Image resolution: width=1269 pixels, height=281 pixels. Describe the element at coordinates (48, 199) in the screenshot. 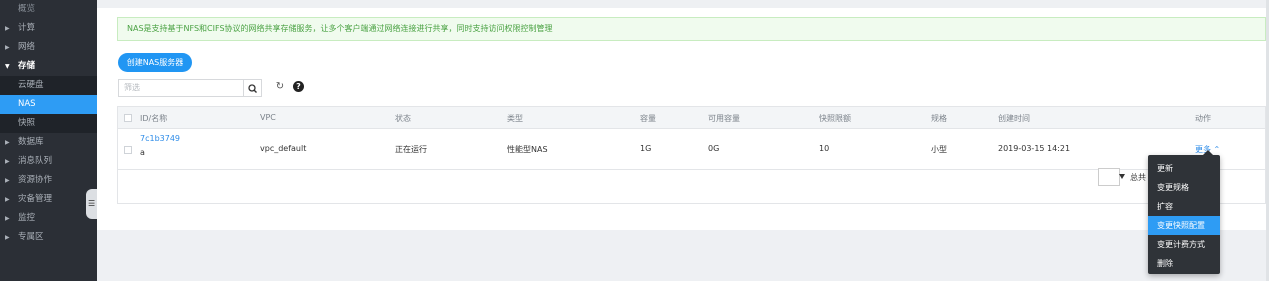

I see `sidebar-item-disaster-recovery: ▶ 灾备管理` at that location.